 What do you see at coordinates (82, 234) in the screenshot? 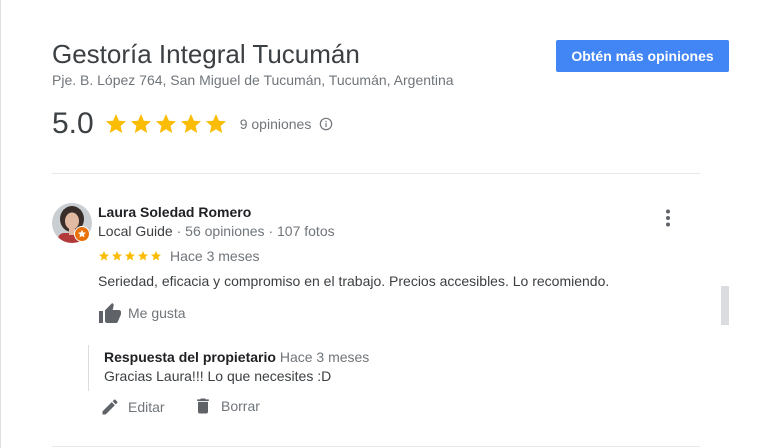
I see `local-guide-badge-icon` at bounding box center [82, 234].